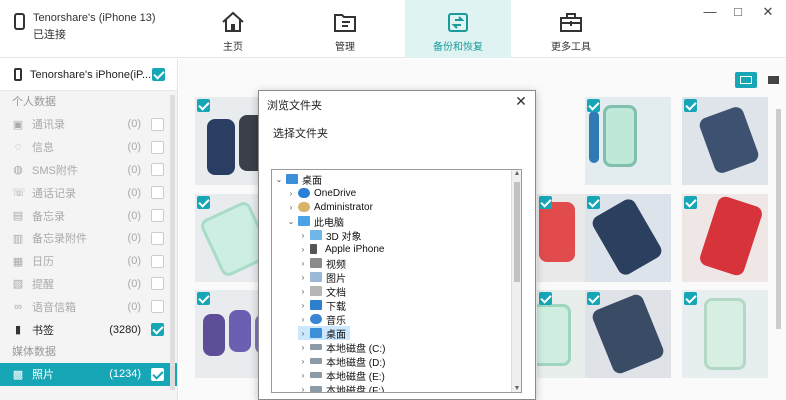 The width and height of the screenshot is (786, 400). Describe the element at coordinates (458, 29) in the screenshot. I see `nav-backup-restore: 备份和恢复` at that location.